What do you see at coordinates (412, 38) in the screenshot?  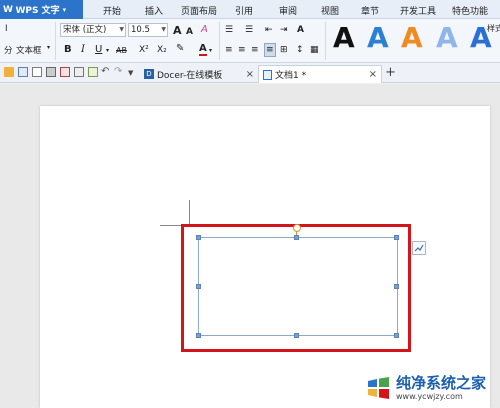 I see `style-sample-3: A` at bounding box center [412, 38].